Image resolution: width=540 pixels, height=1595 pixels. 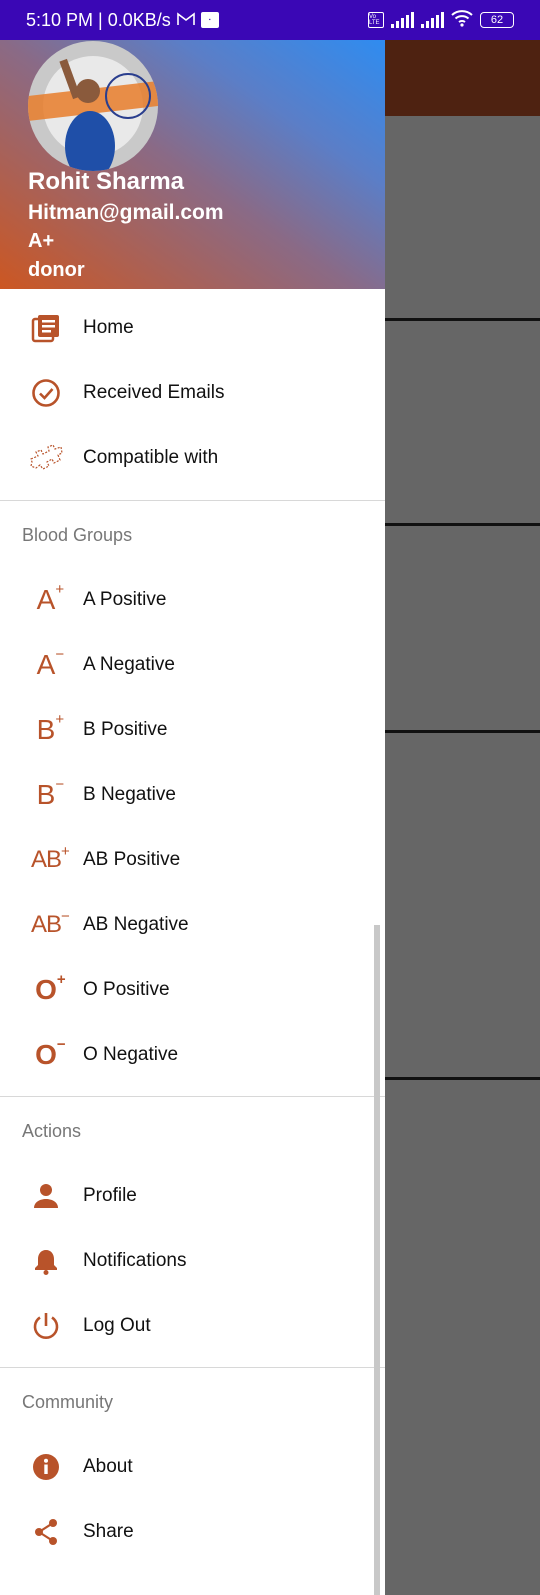 I want to click on user-email: Hitman@gmail.com, so click(x=126, y=212).